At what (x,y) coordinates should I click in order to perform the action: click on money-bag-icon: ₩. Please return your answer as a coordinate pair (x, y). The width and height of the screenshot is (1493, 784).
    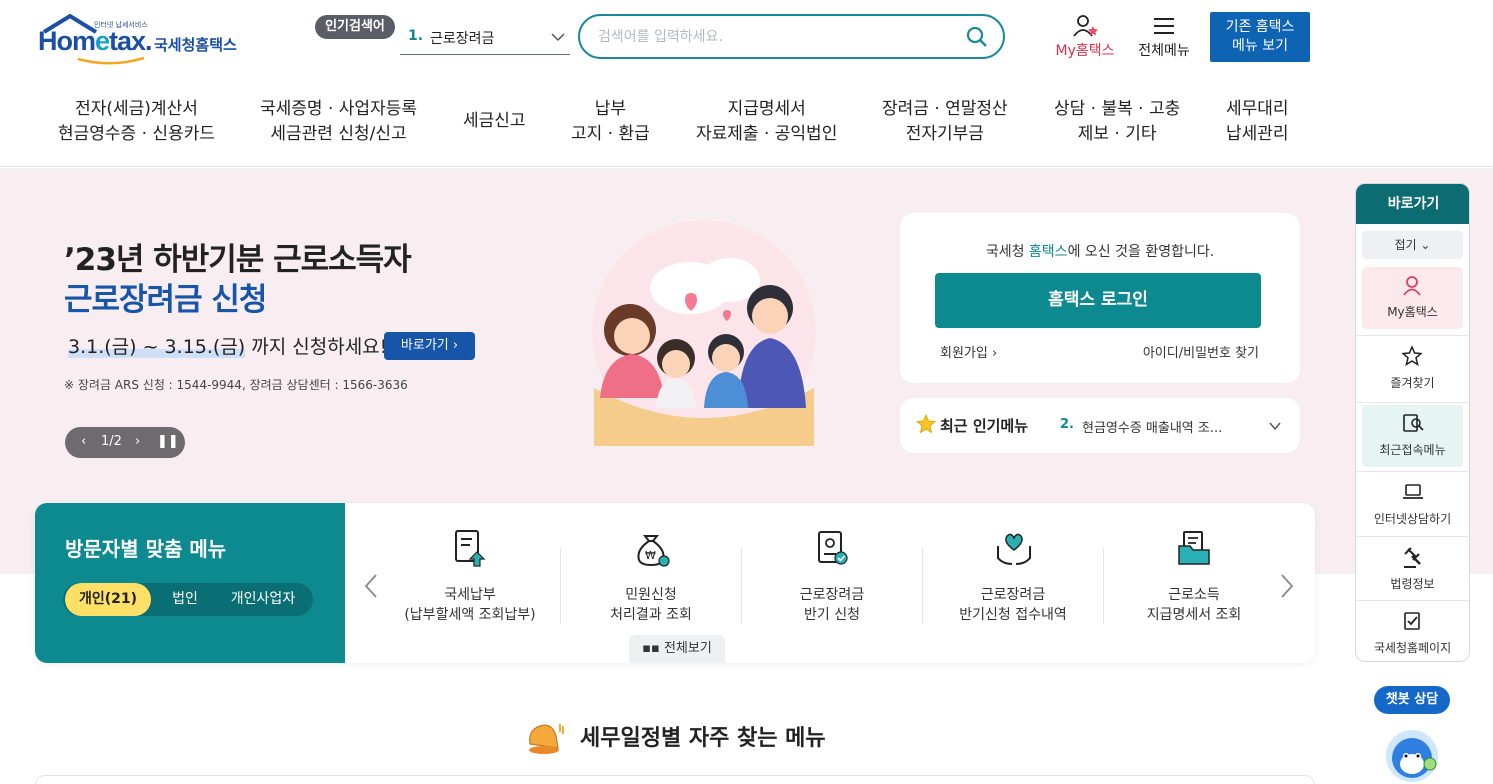
    Looking at the image, I should click on (653, 551).